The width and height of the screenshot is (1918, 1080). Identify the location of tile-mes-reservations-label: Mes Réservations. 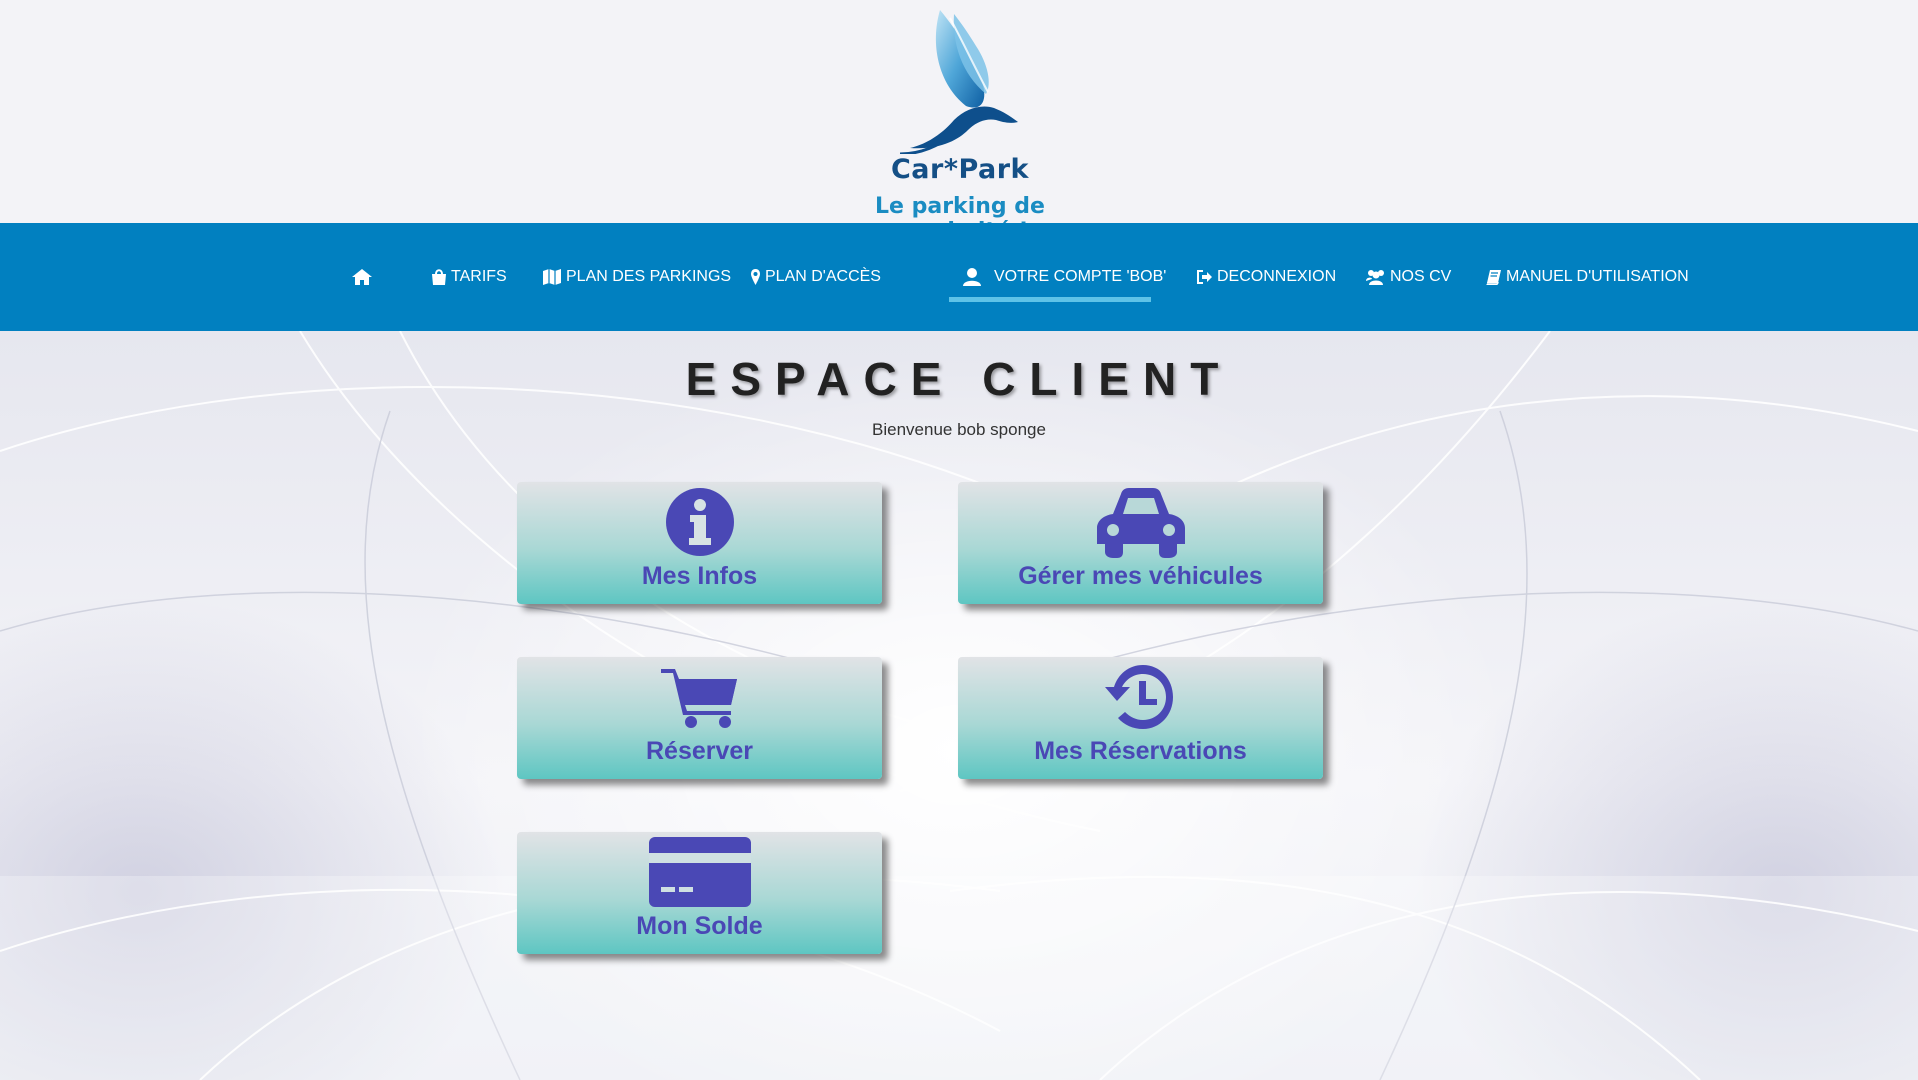
(1140, 751).